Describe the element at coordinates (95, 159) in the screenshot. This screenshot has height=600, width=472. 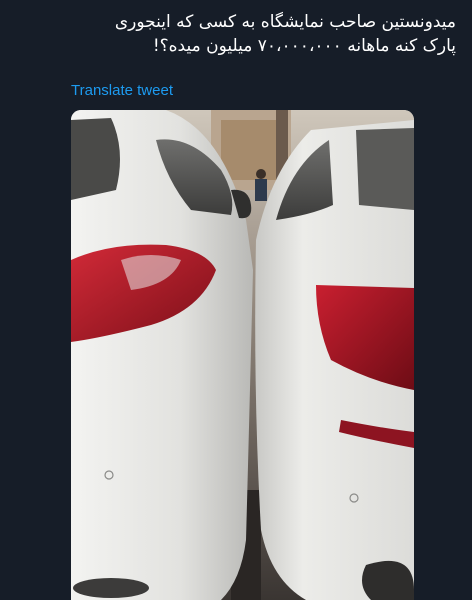
I see `left-car-rear-window` at that location.